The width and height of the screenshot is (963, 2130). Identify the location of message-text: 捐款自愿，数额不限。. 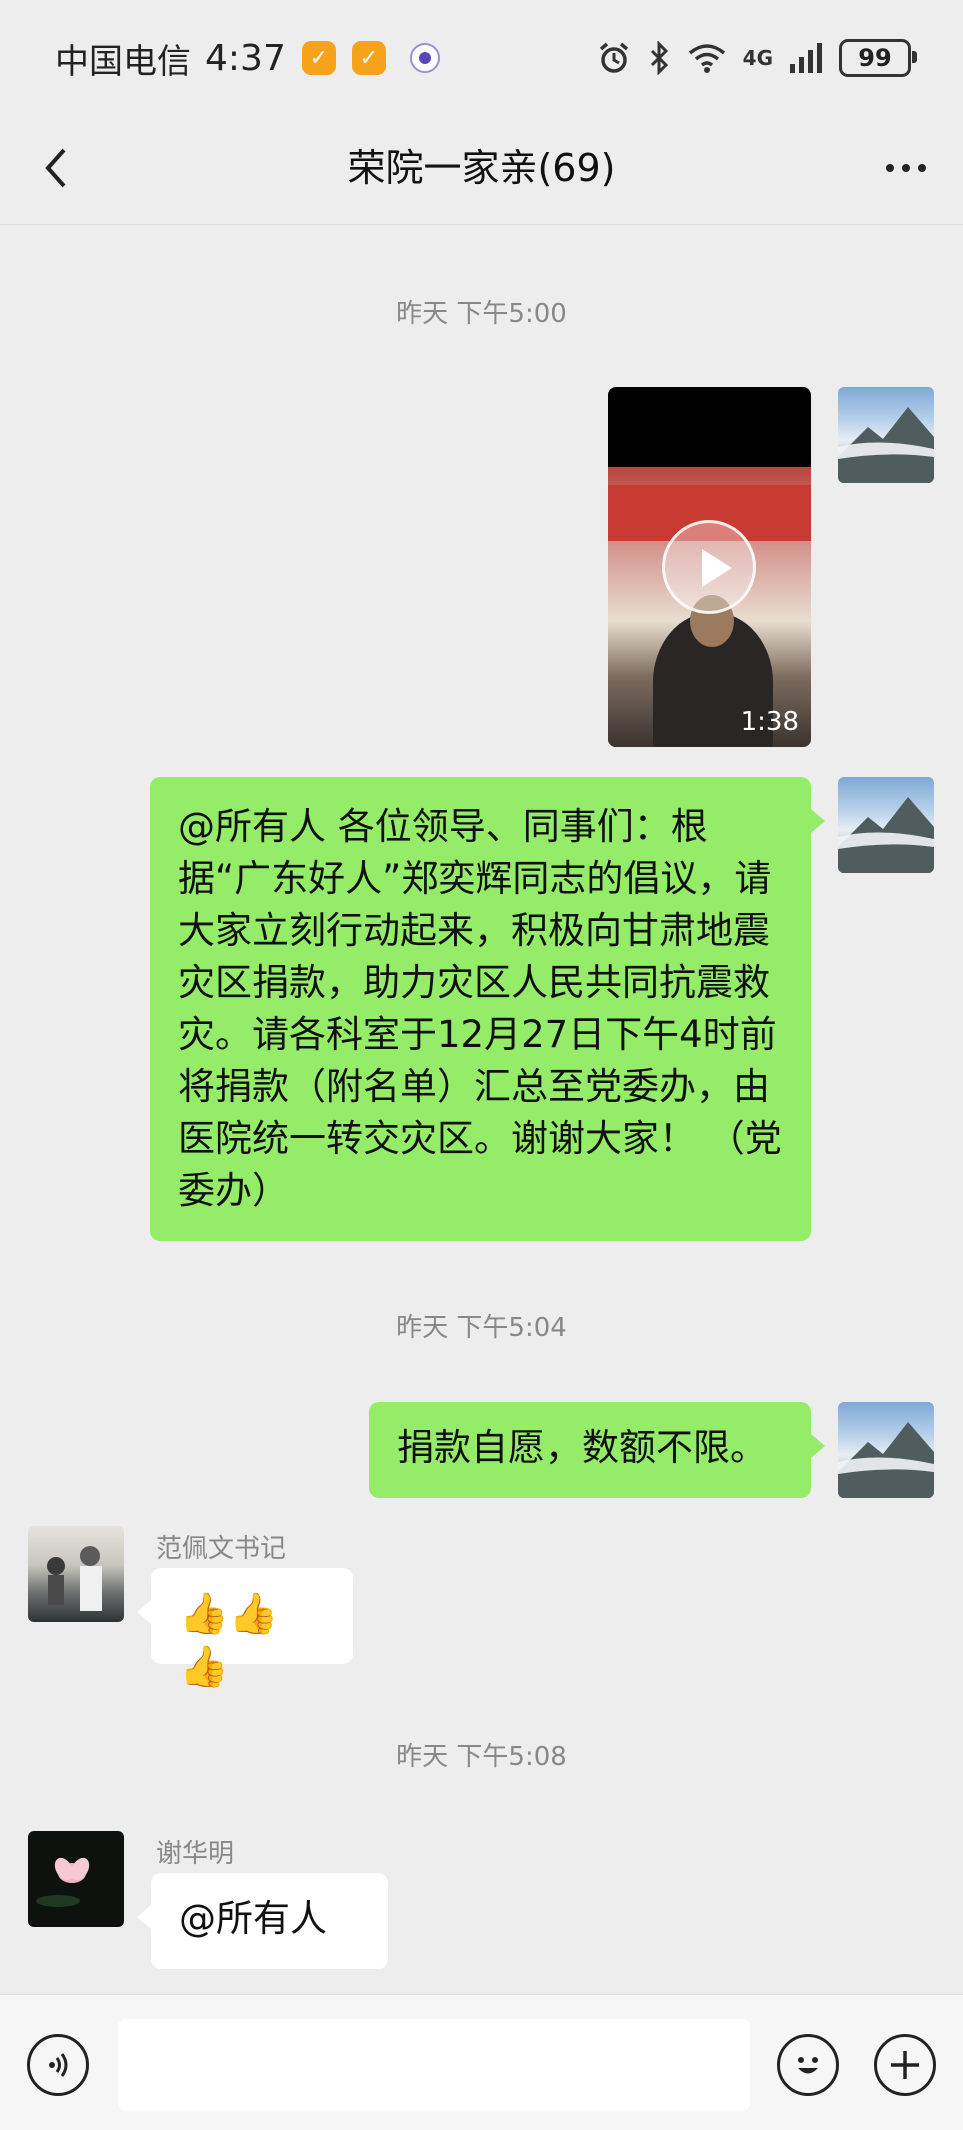
(582, 1447).